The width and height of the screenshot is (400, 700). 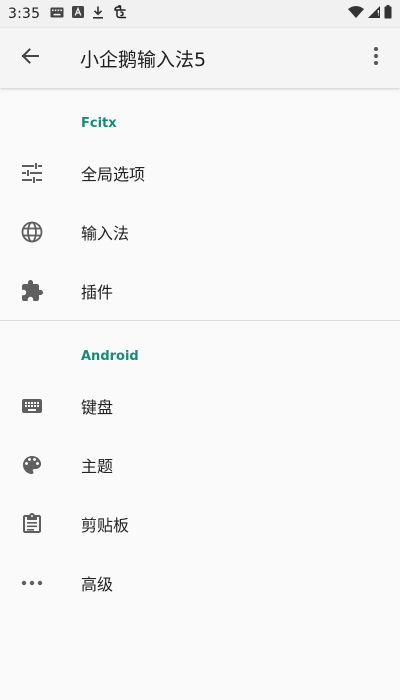 I want to click on list-item-keyboard: 键盘, so click(x=200, y=405).